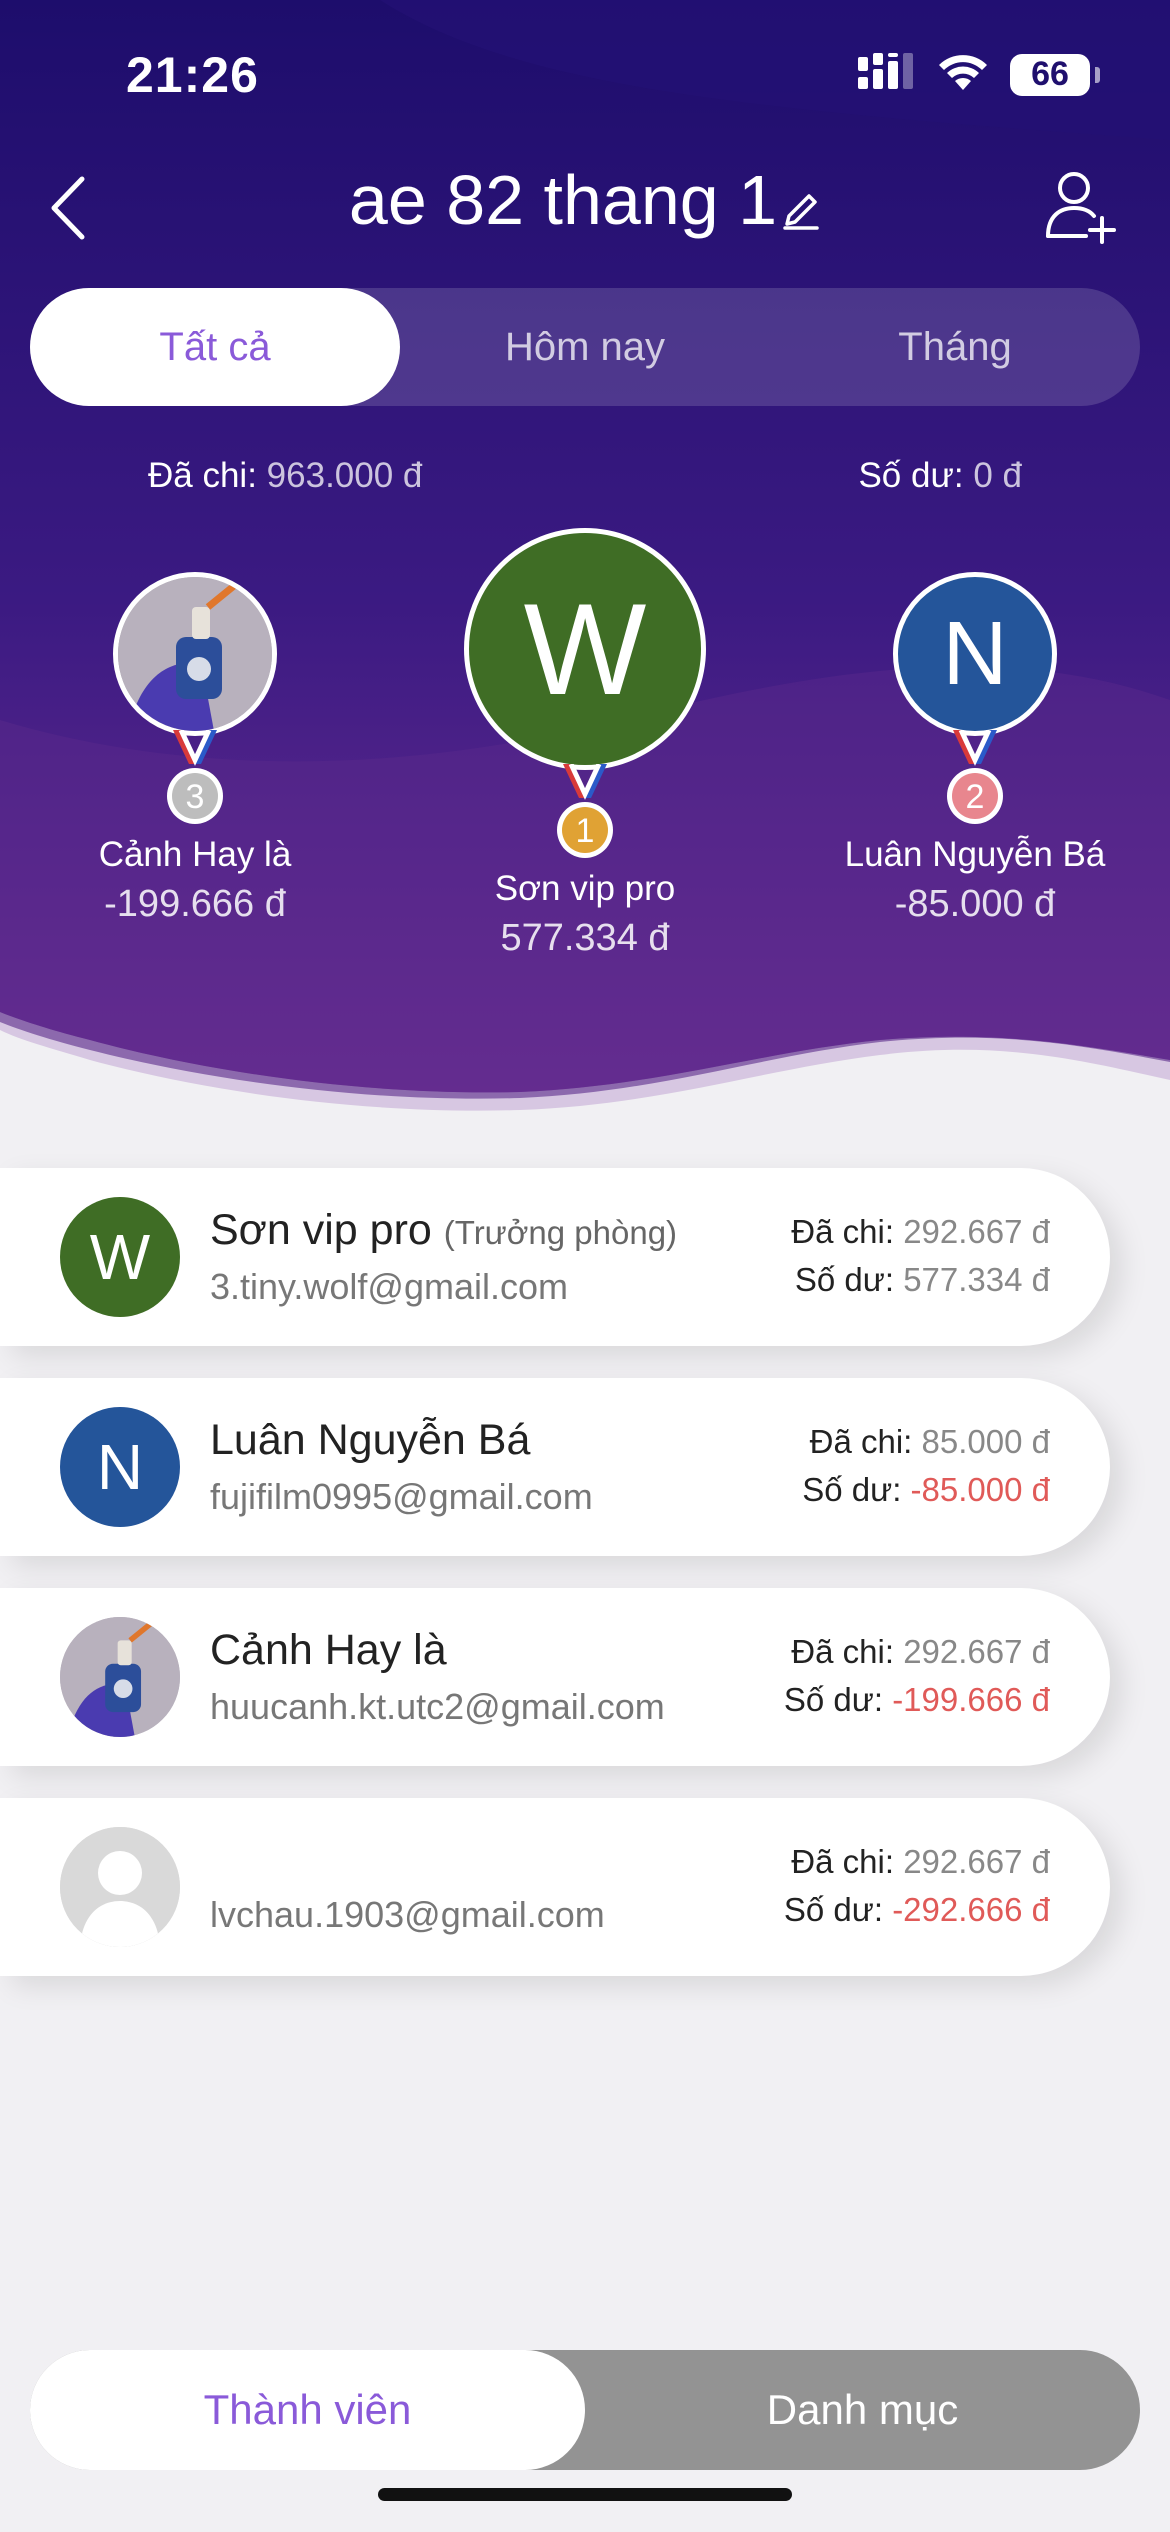 The image size is (1170, 2532). I want to click on medal-icon: 1, so click(585, 815).